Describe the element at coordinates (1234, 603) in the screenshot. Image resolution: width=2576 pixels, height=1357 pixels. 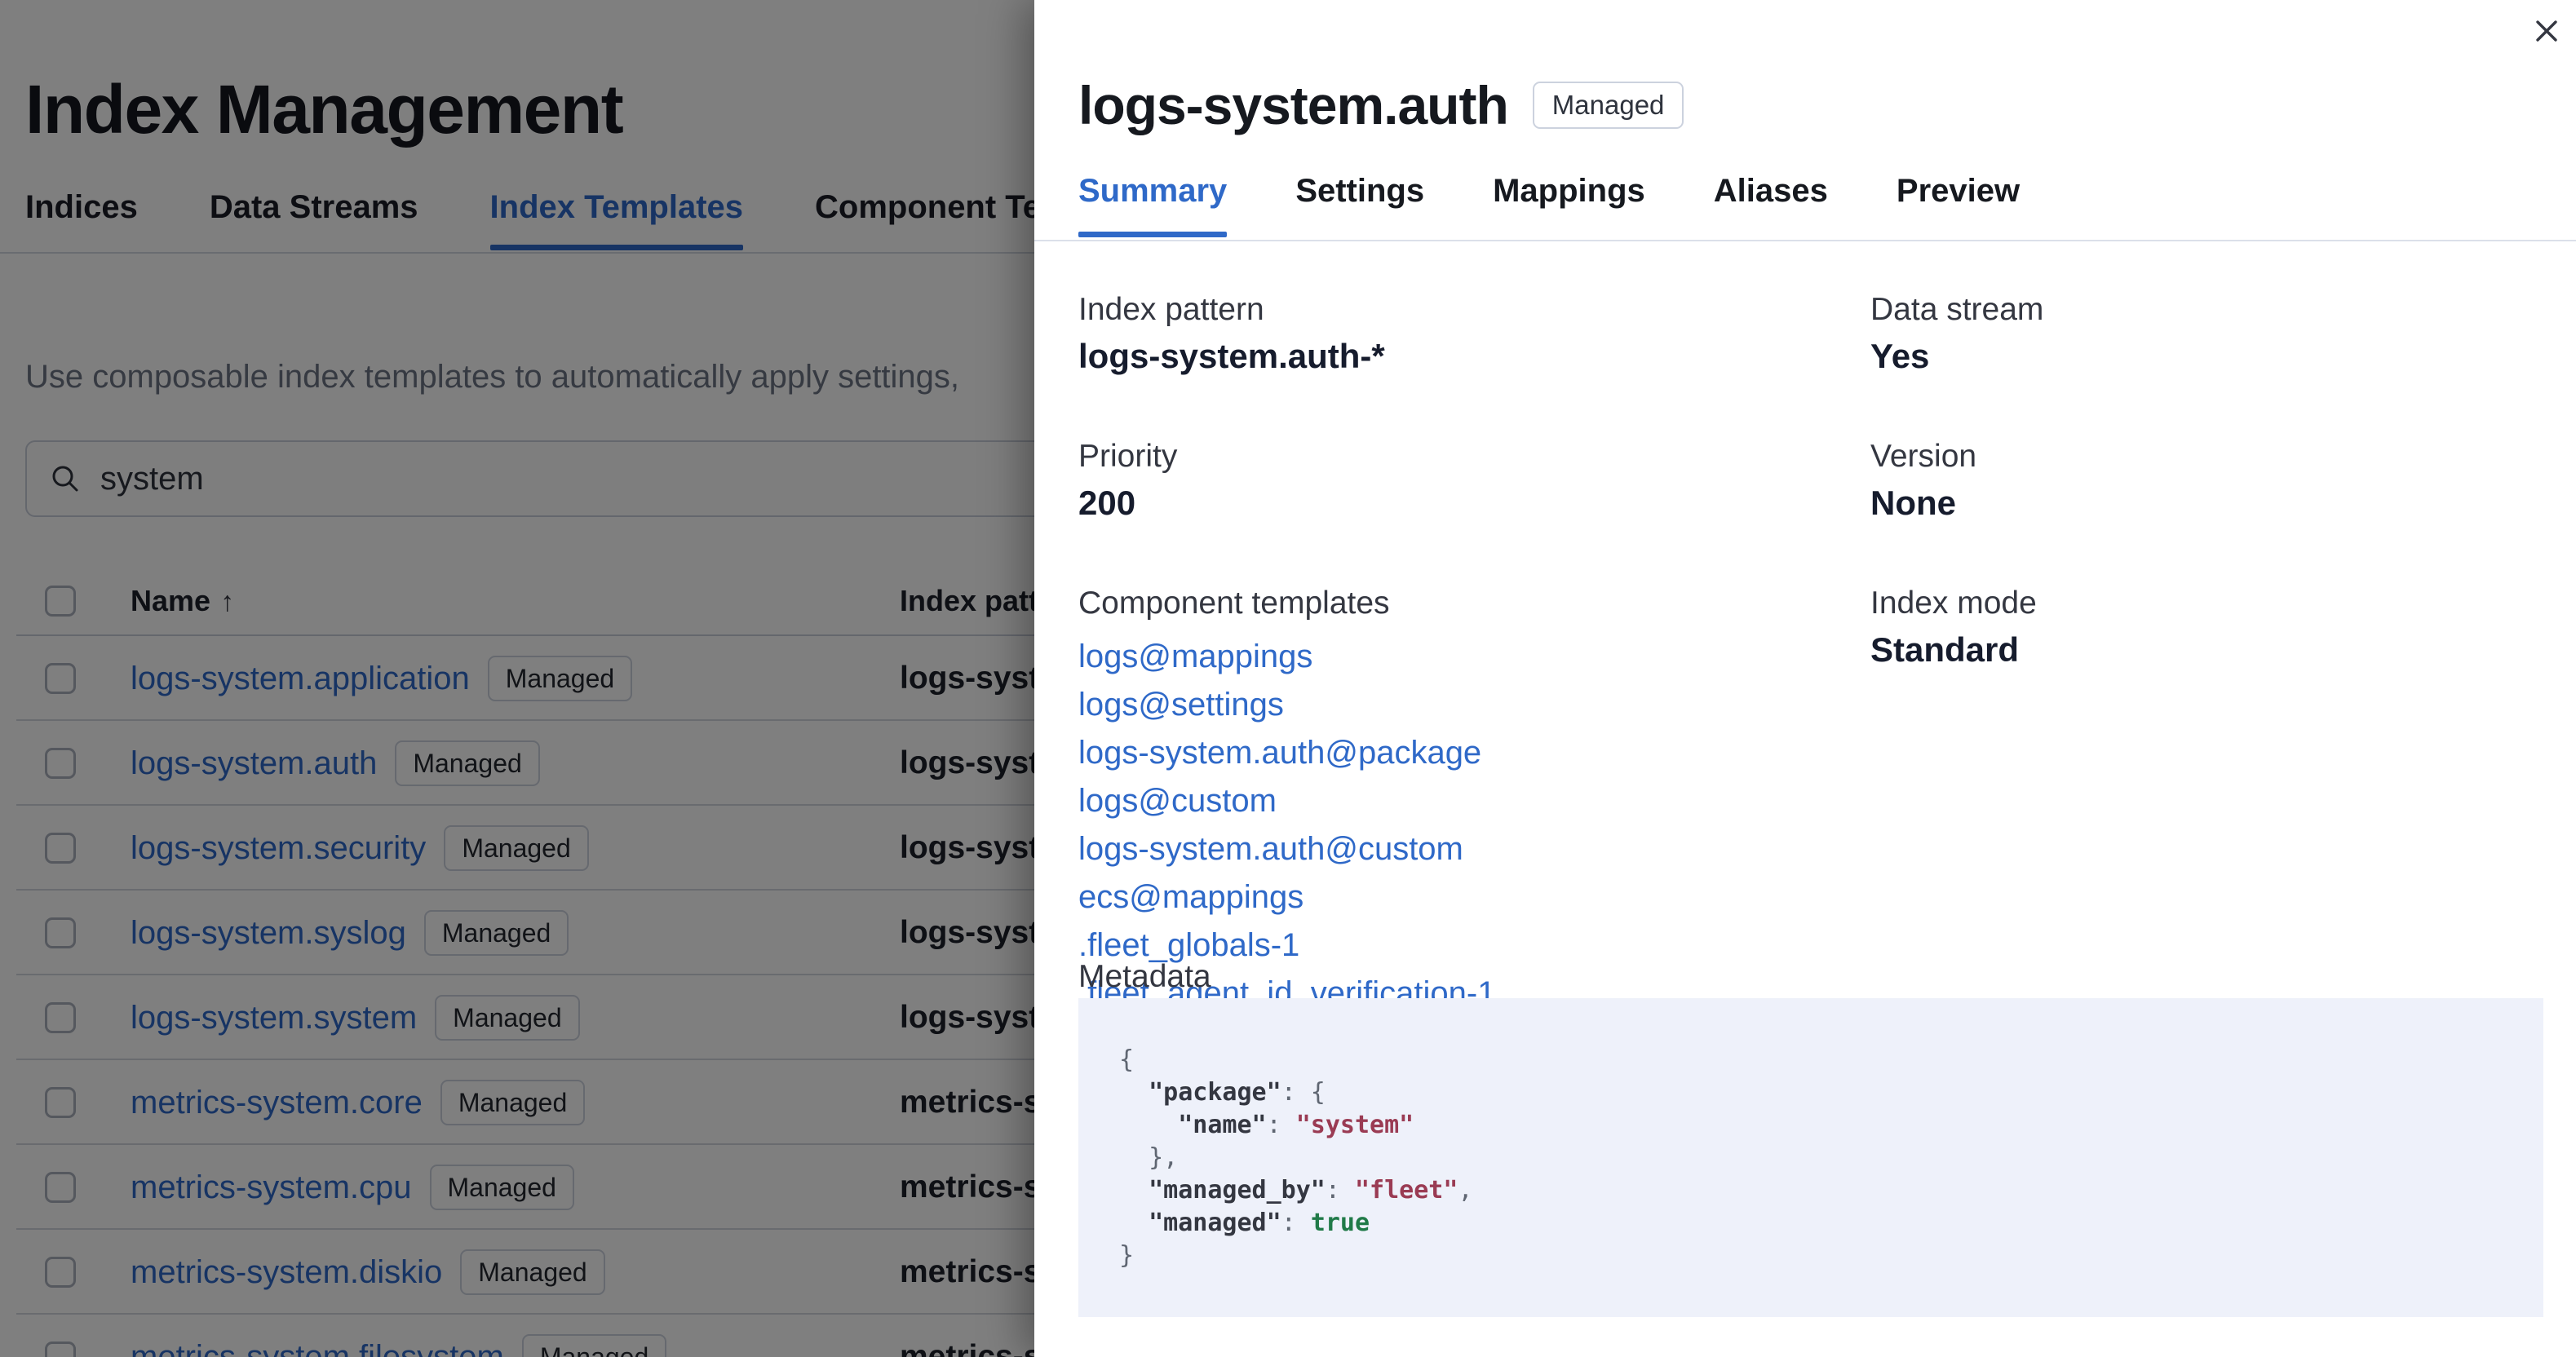
I see `field-label-component-templates: Component templates` at that location.